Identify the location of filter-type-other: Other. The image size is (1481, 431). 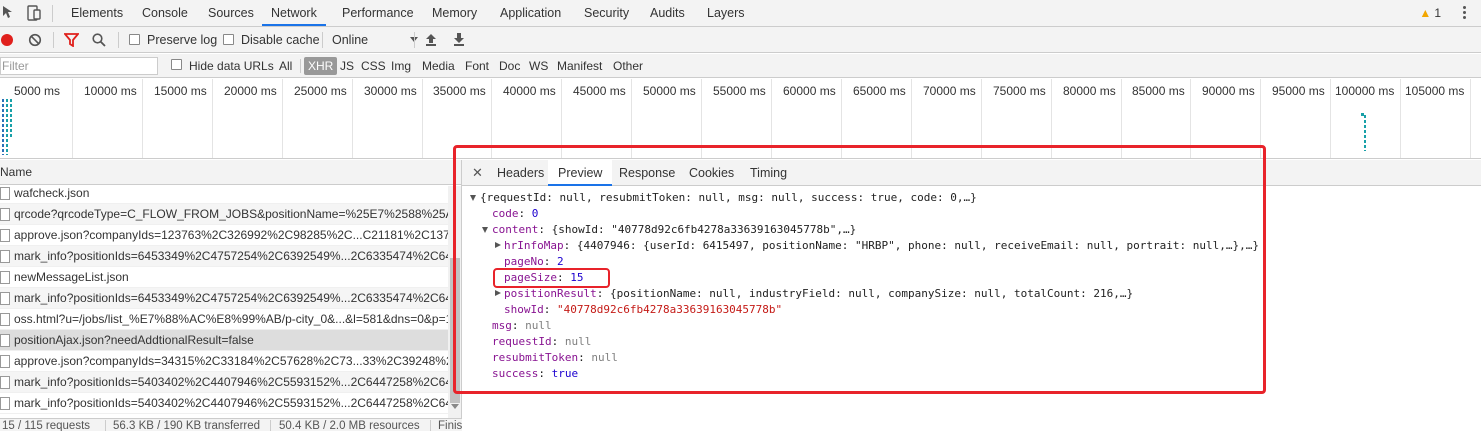
(628, 66).